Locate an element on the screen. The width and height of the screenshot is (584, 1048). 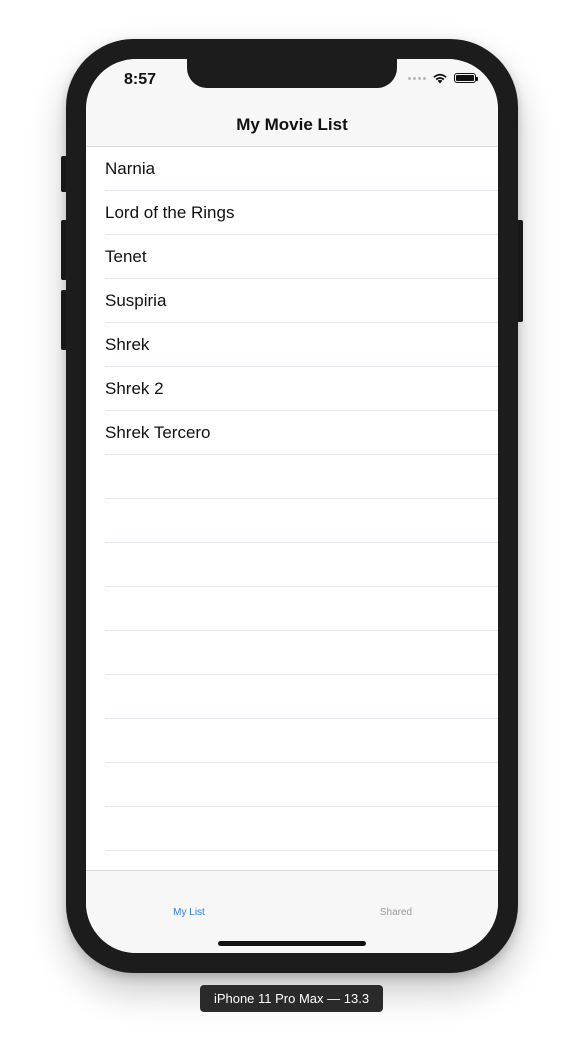
page-title: My Movie List is located at coordinates (292, 124).